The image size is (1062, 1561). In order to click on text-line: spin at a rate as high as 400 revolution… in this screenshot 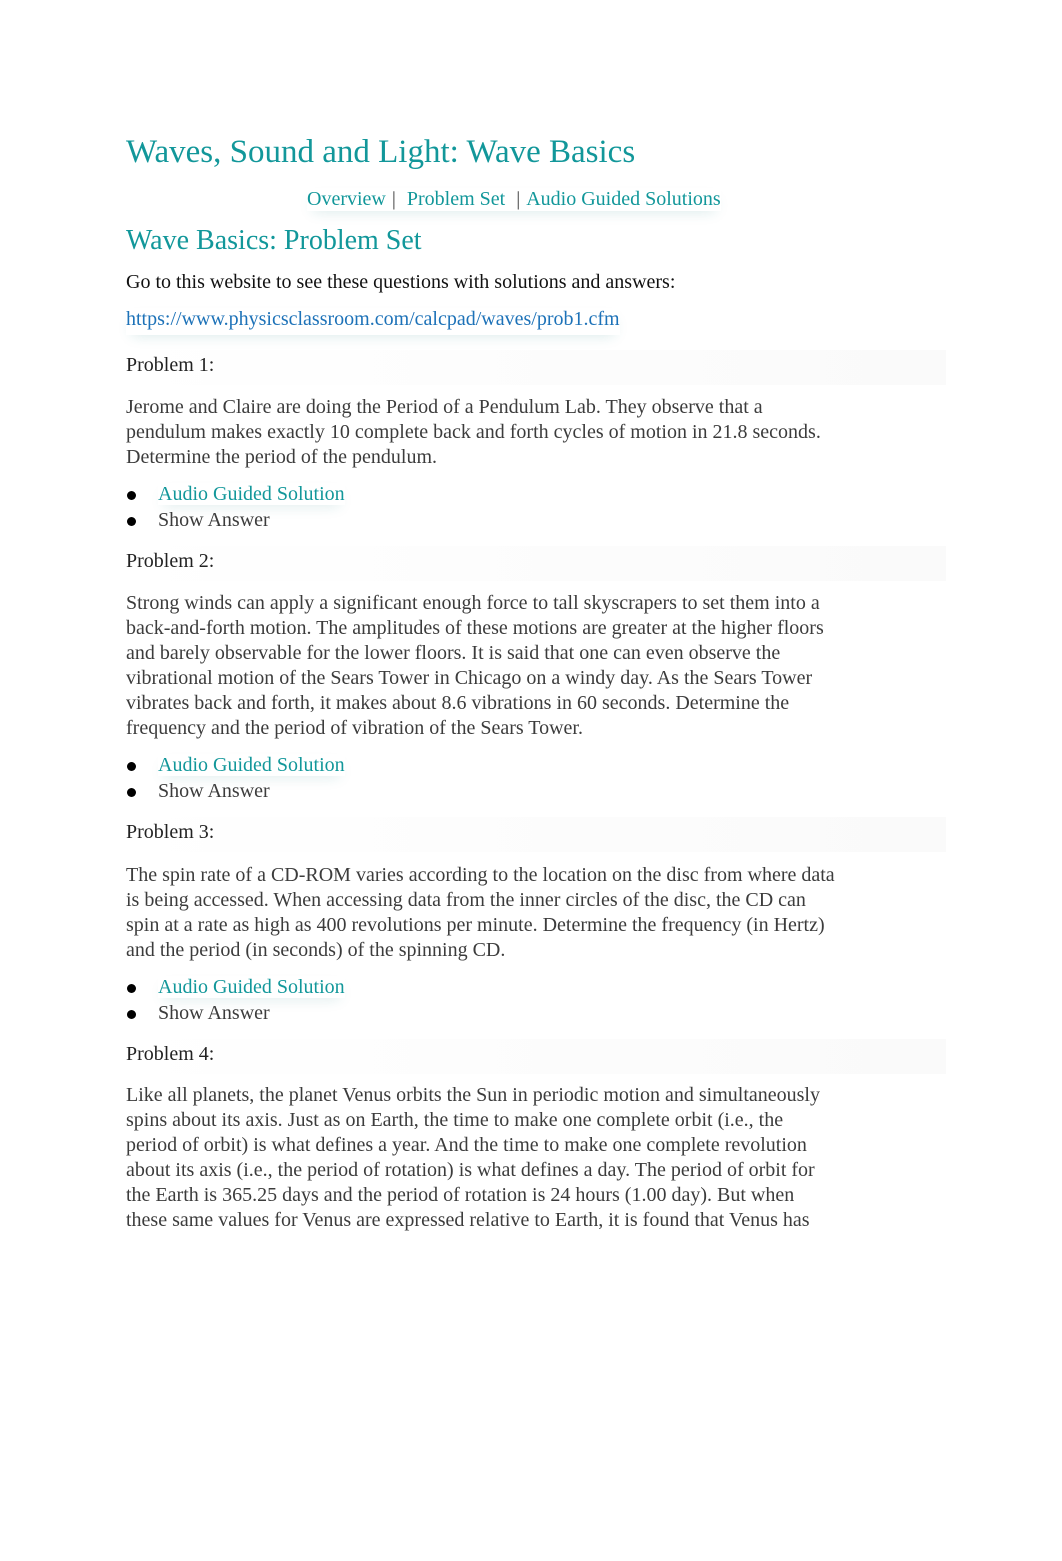, I will do `click(475, 925)`.